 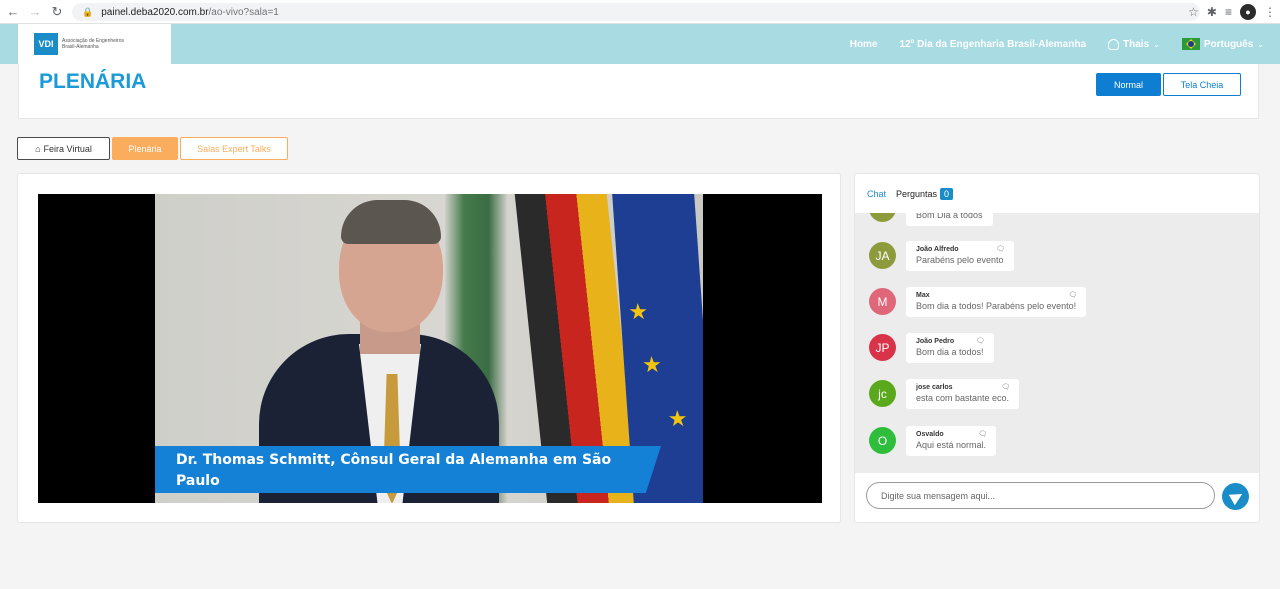 What do you see at coordinates (243, 12) in the screenshot?
I see `url-path: /ao-vivo?sala=1` at bounding box center [243, 12].